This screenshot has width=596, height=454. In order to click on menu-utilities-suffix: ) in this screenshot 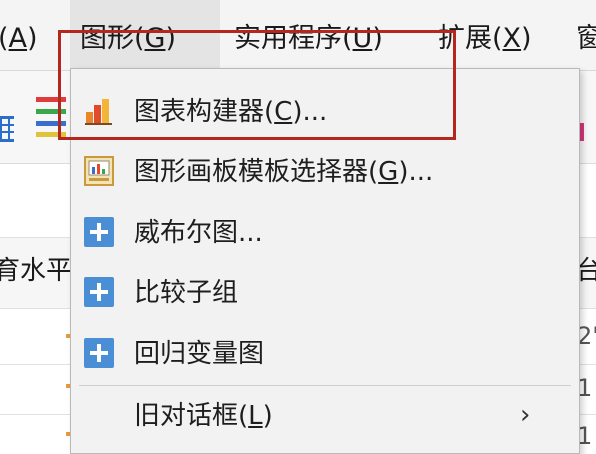, I will do `click(377, 38)`.